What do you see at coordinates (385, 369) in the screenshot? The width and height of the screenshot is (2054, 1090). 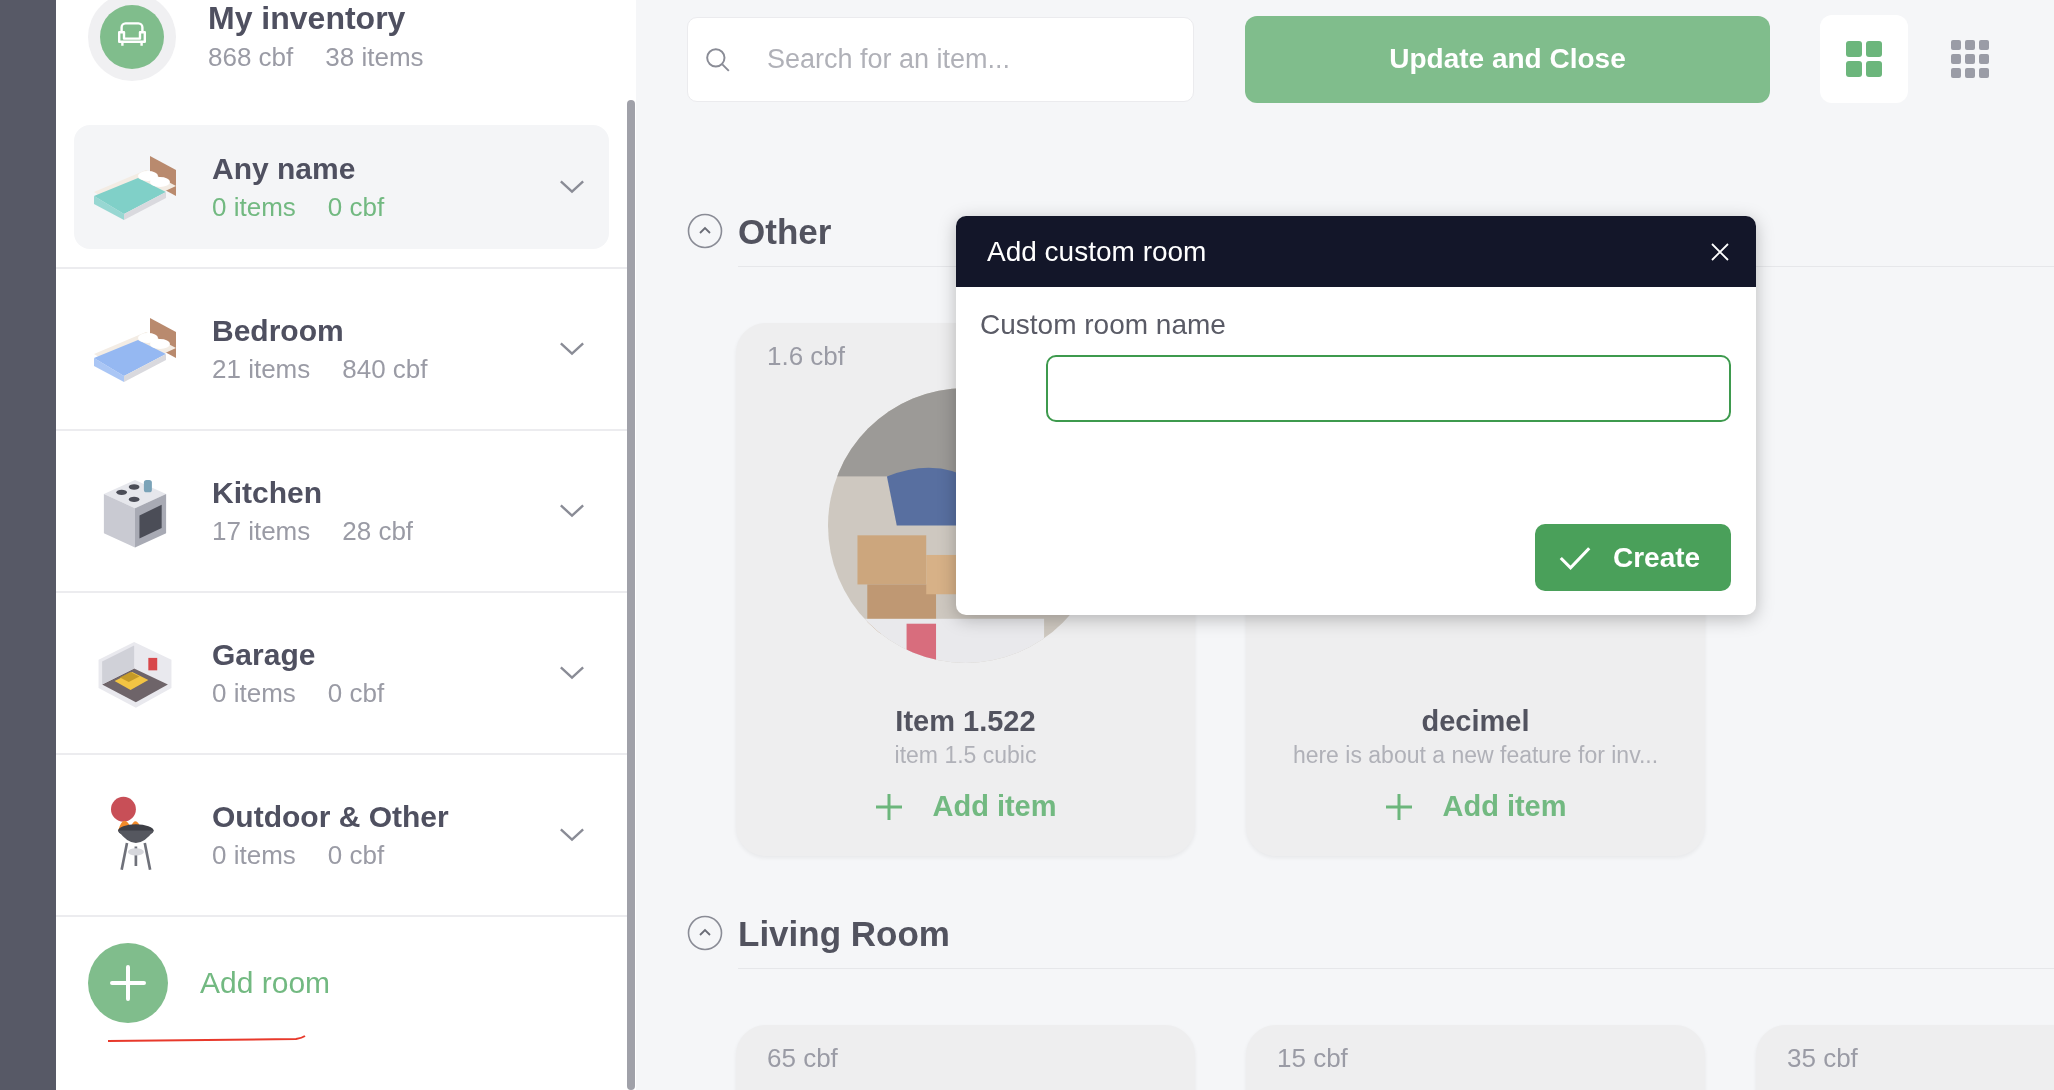 I see `room-volume: 840 cbf` at bounding box center [385, 369].